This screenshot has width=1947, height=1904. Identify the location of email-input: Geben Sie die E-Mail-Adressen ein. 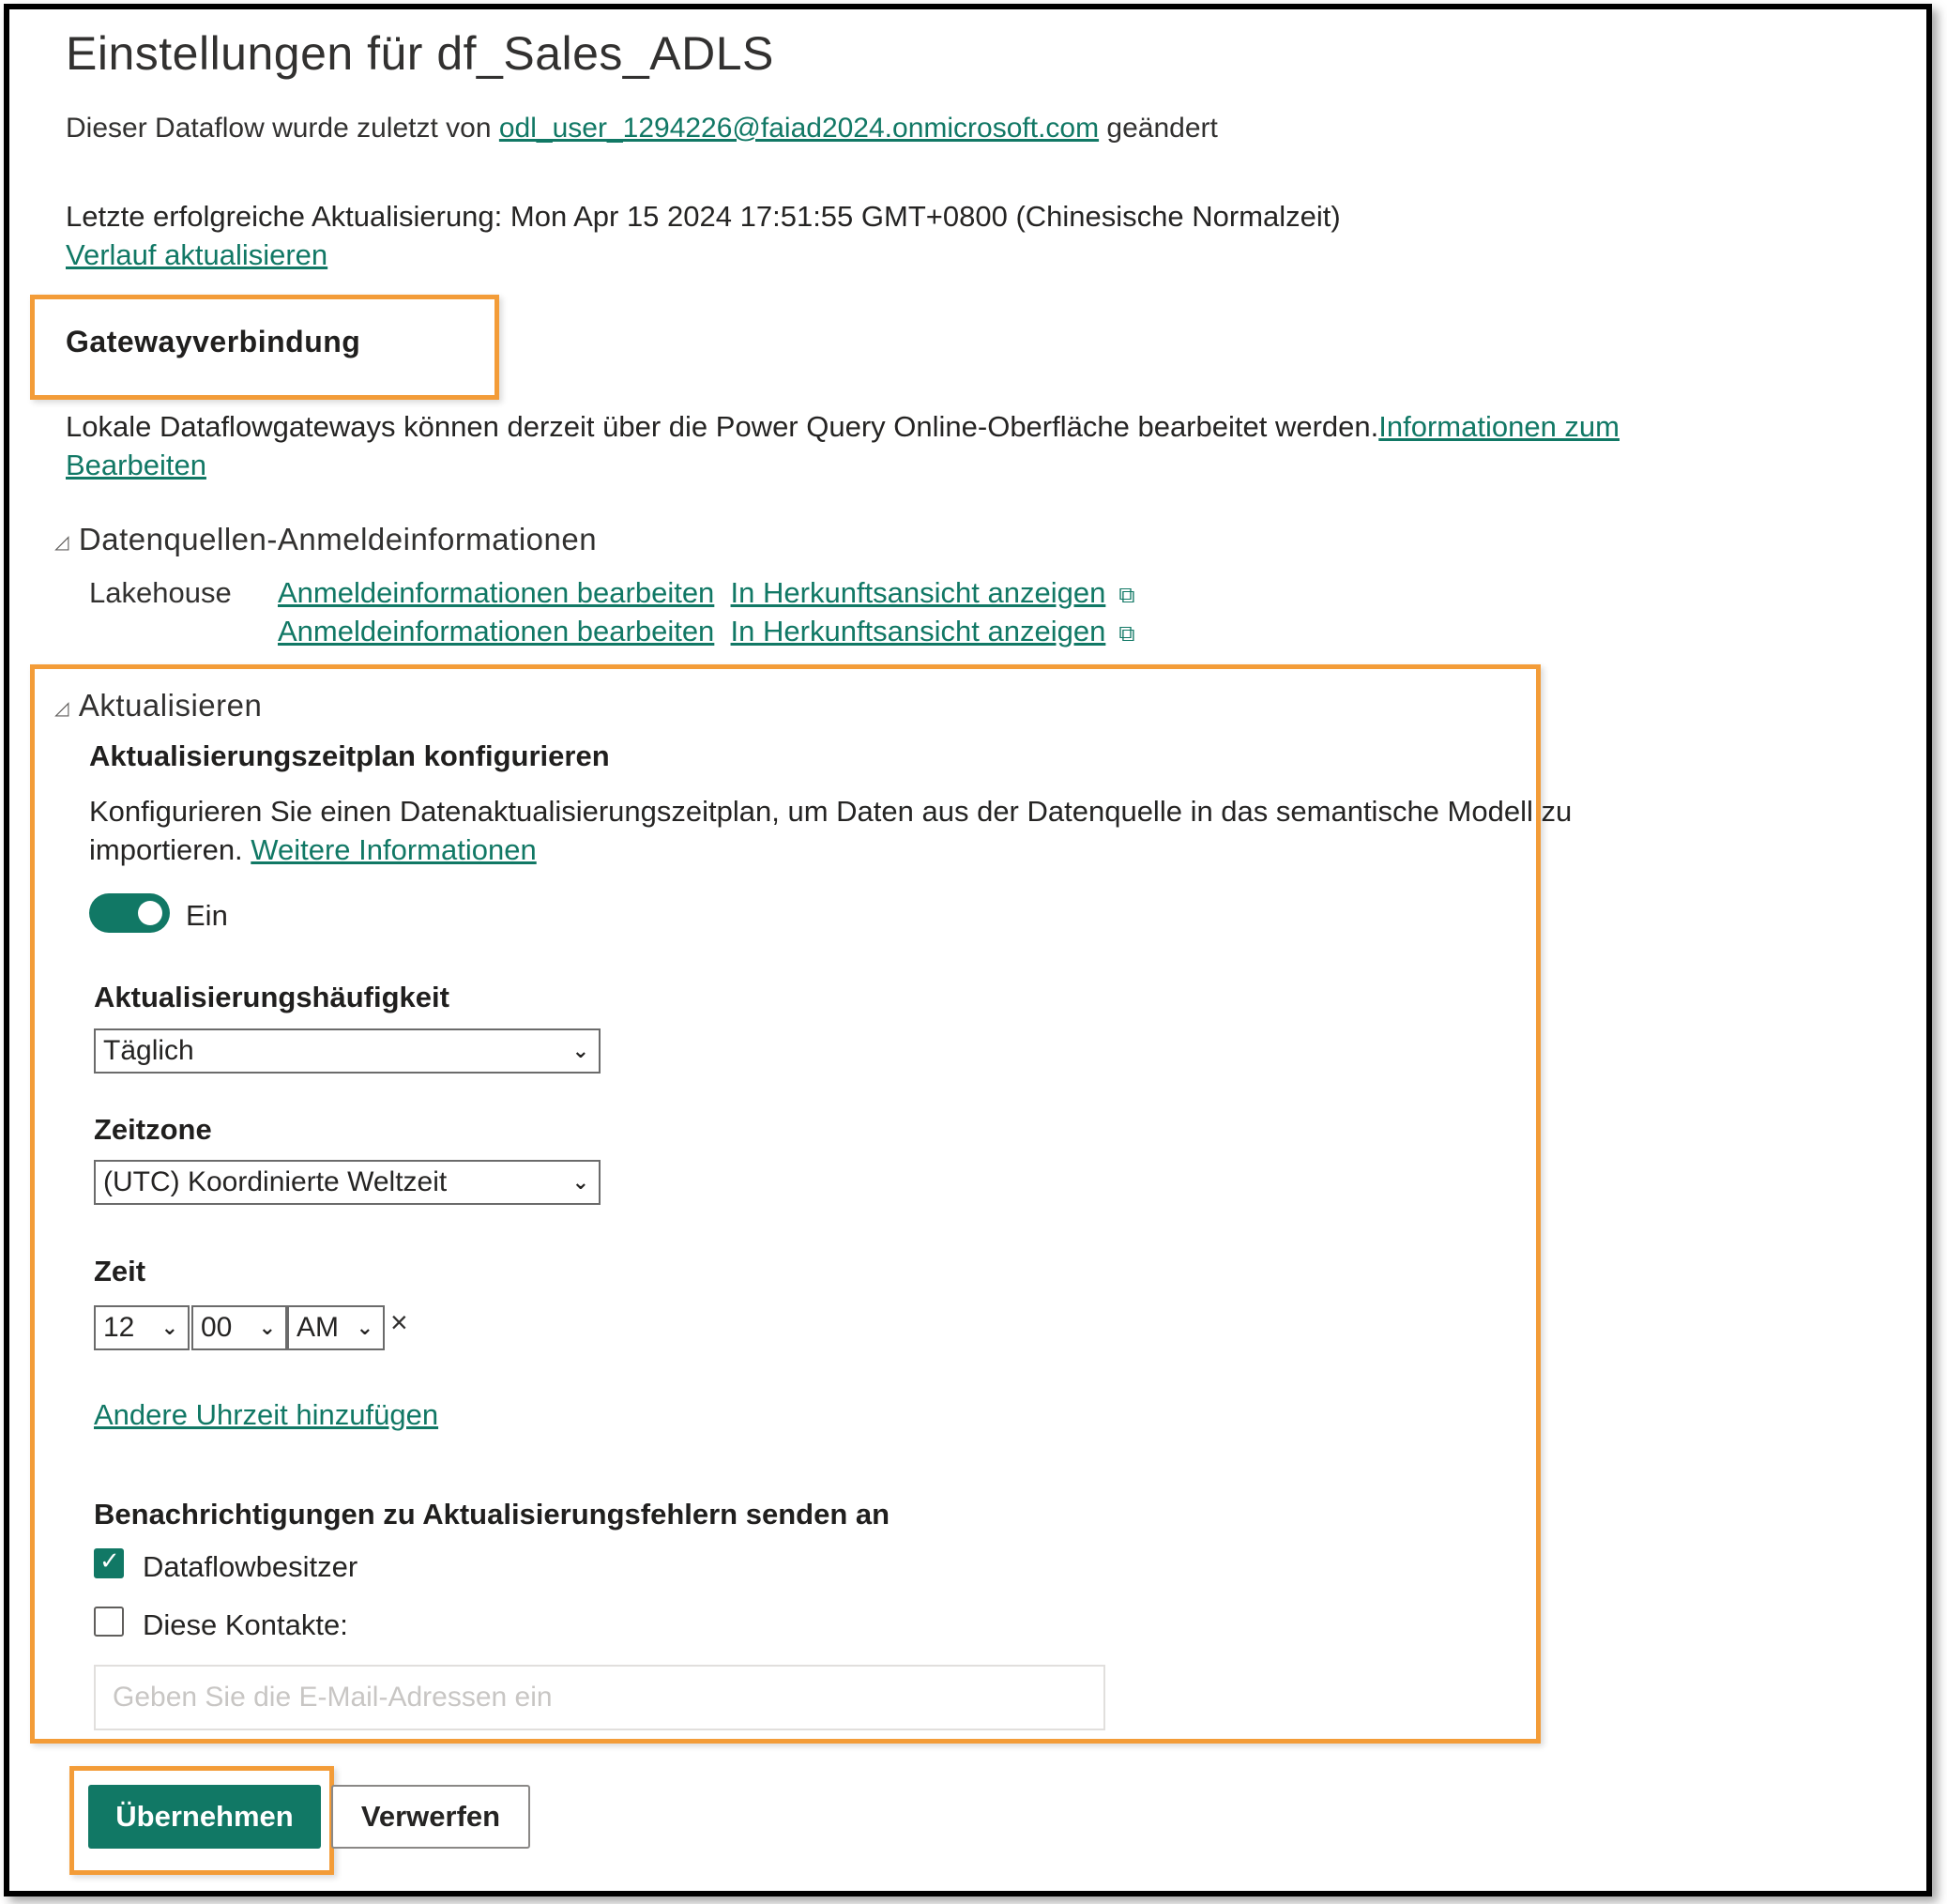
(599, 1698).